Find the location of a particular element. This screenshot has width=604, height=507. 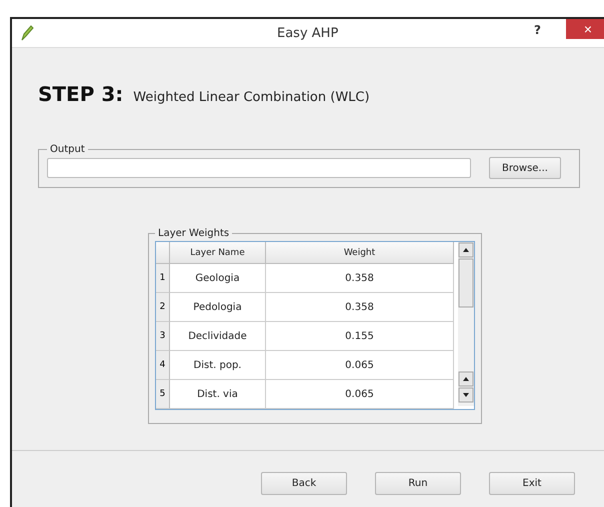

close-button: × is located at coordinates (585, 29).